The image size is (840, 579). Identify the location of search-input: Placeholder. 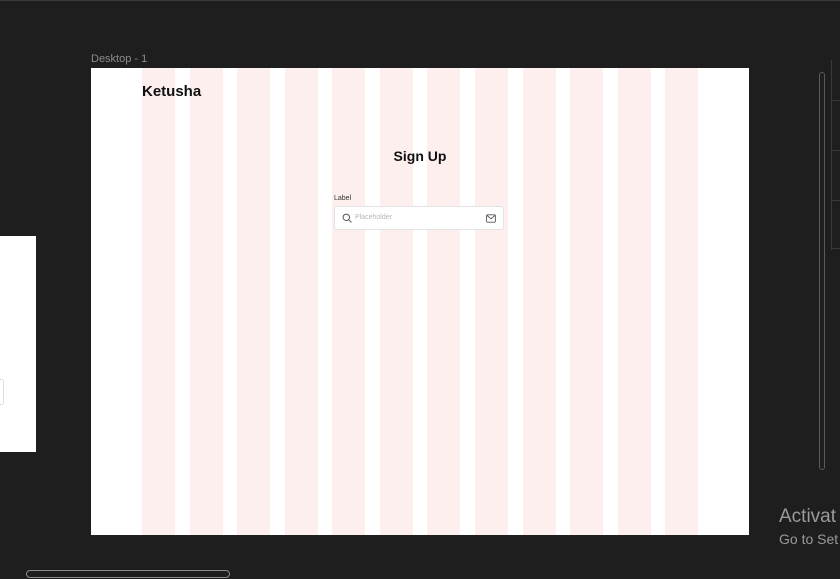
(419, 218).